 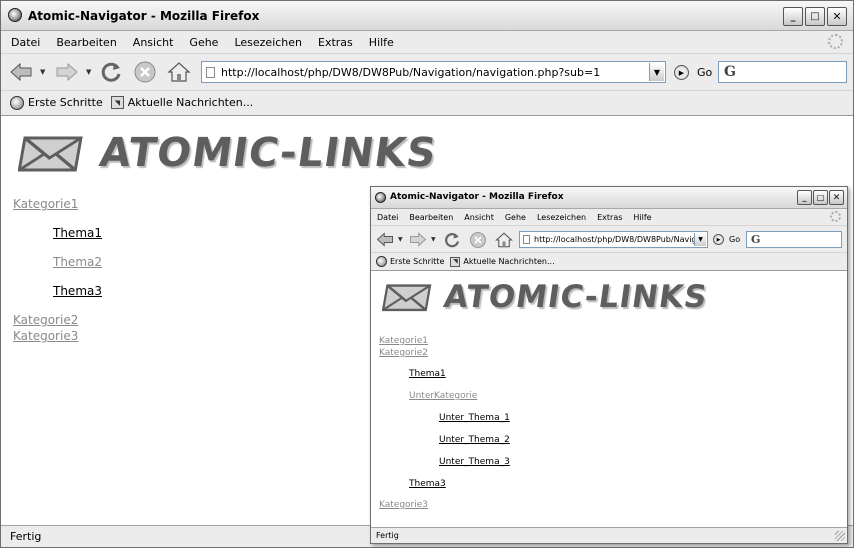 I want to click on status-bar: Fertig, so click(x=609, y=535).